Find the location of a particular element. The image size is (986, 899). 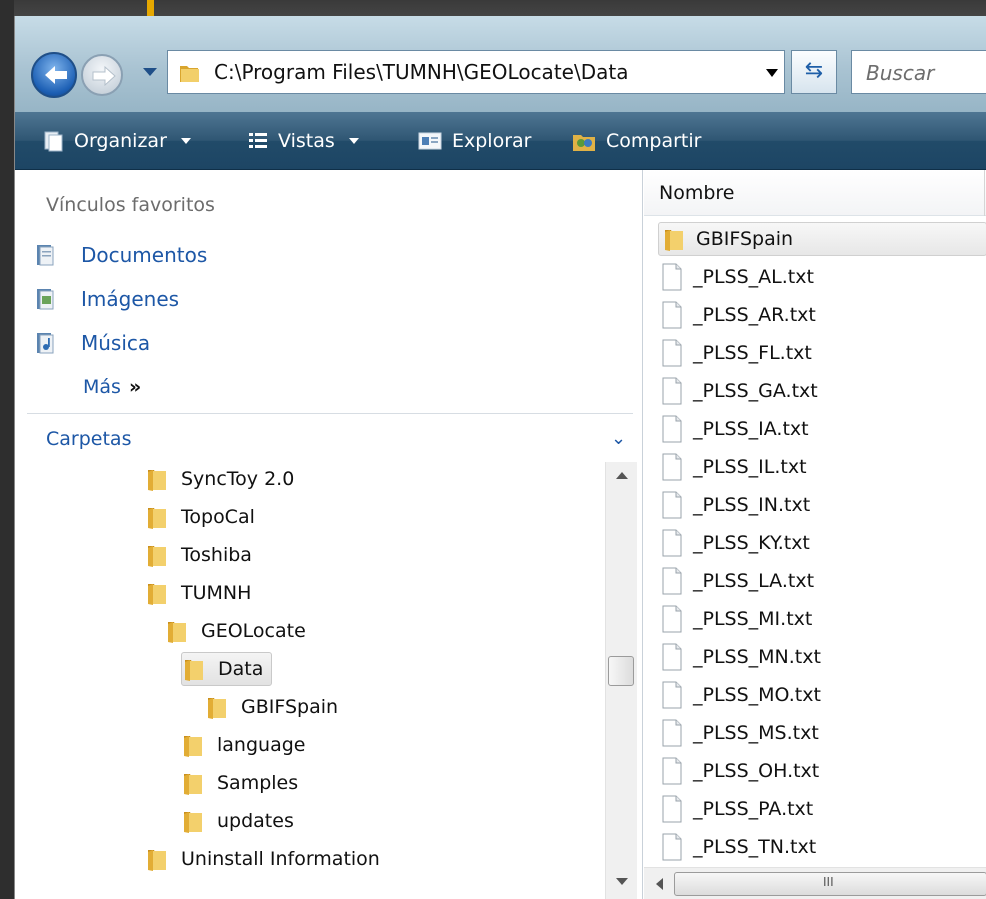

explore-button: Explorar is located at coordinates (474, 141).